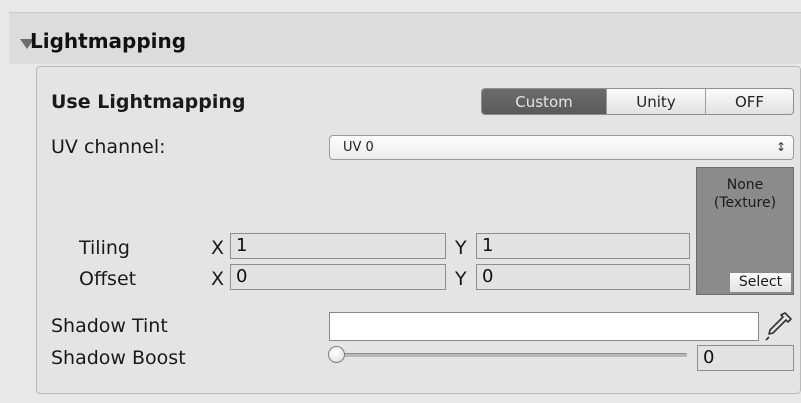  I want to click on section-title: Lightmapping, so click(108, 41).